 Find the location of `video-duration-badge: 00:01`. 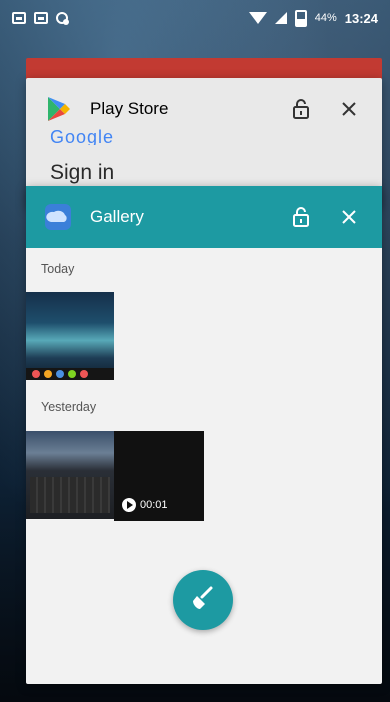

video-duration-badge: 00:01 is located at coordinates (145, 505).